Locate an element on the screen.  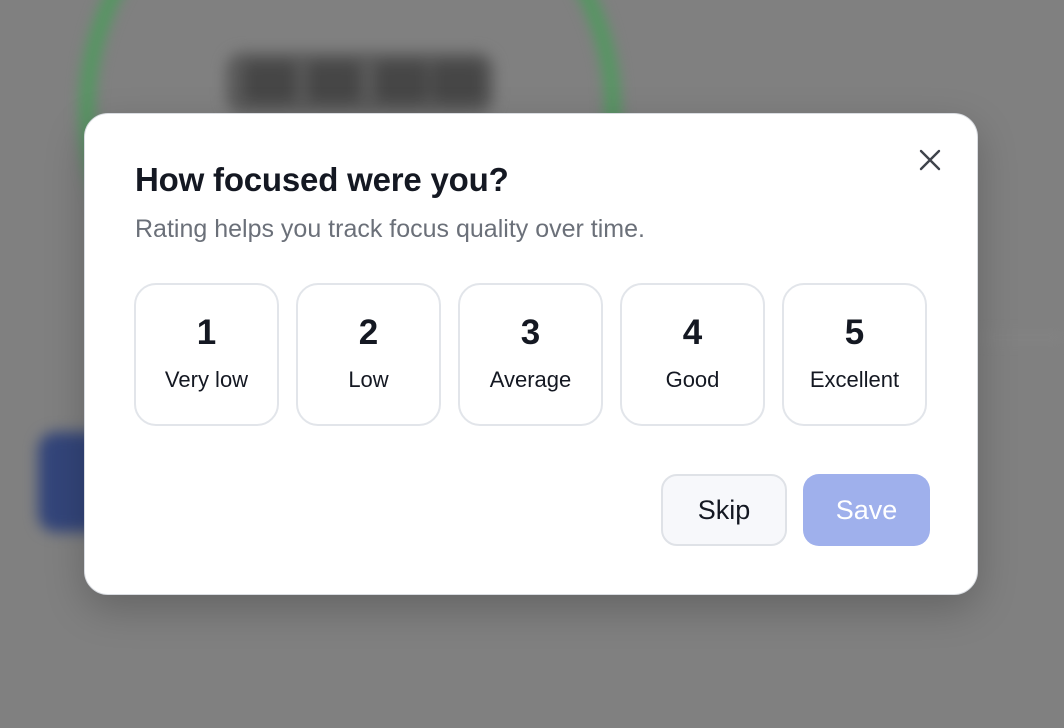
rating-option-2: 2 Low is located at coordinates (368, 354).